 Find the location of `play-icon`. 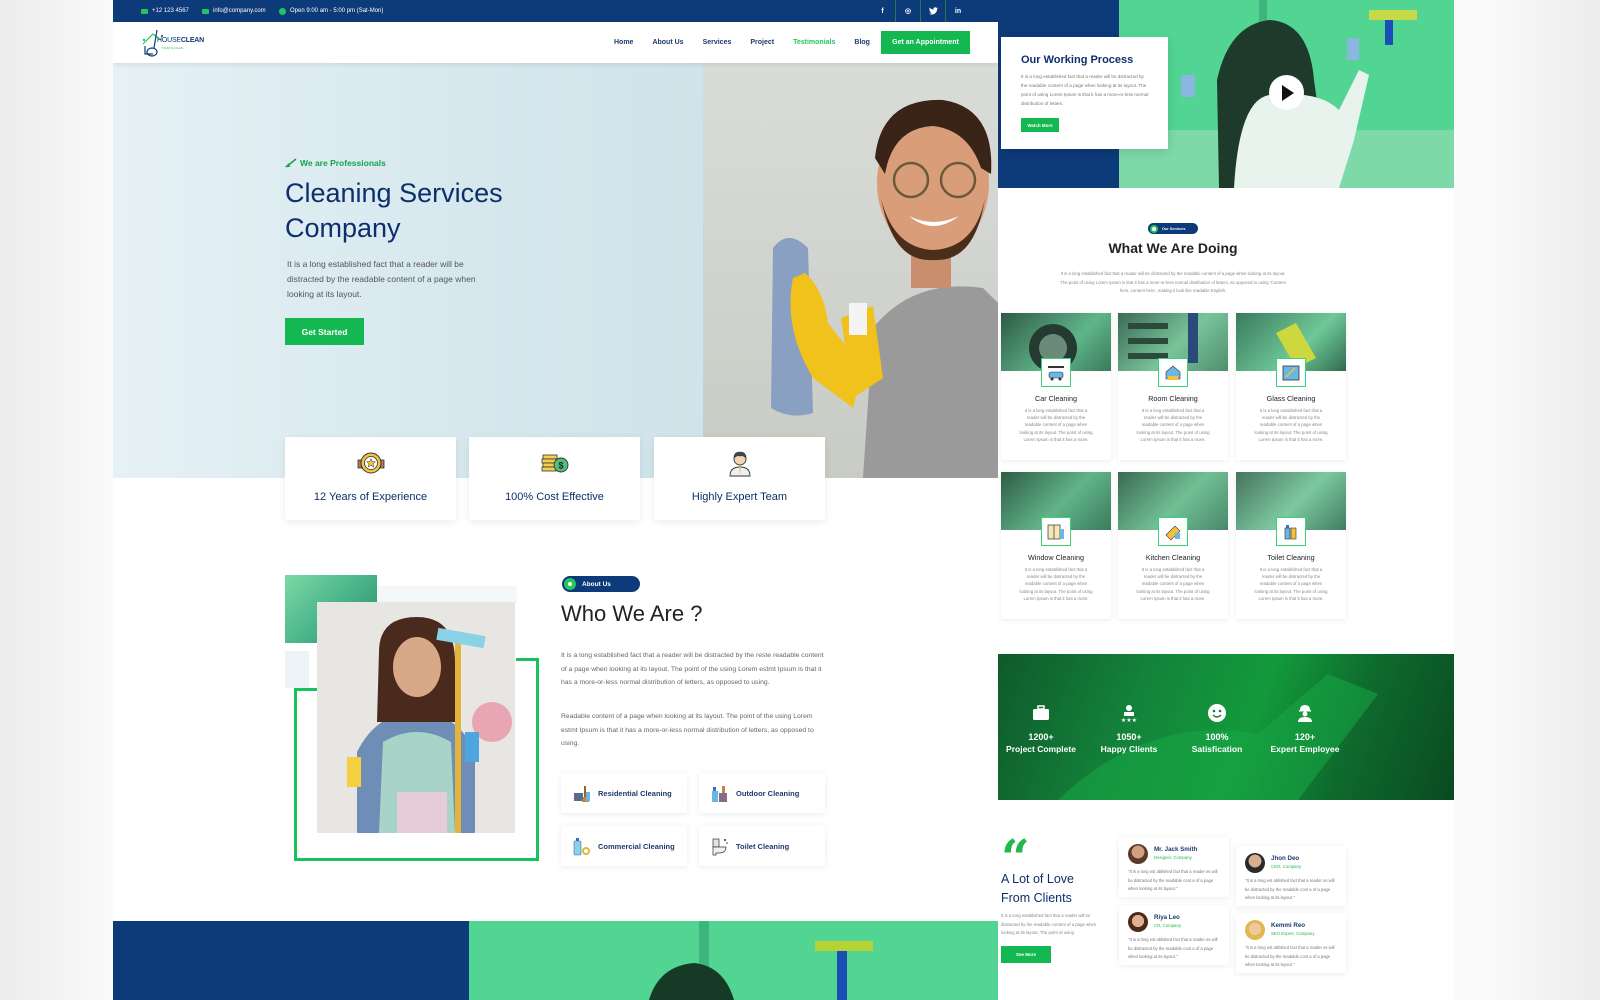

play-icon is located at coordinates (1288, 92).